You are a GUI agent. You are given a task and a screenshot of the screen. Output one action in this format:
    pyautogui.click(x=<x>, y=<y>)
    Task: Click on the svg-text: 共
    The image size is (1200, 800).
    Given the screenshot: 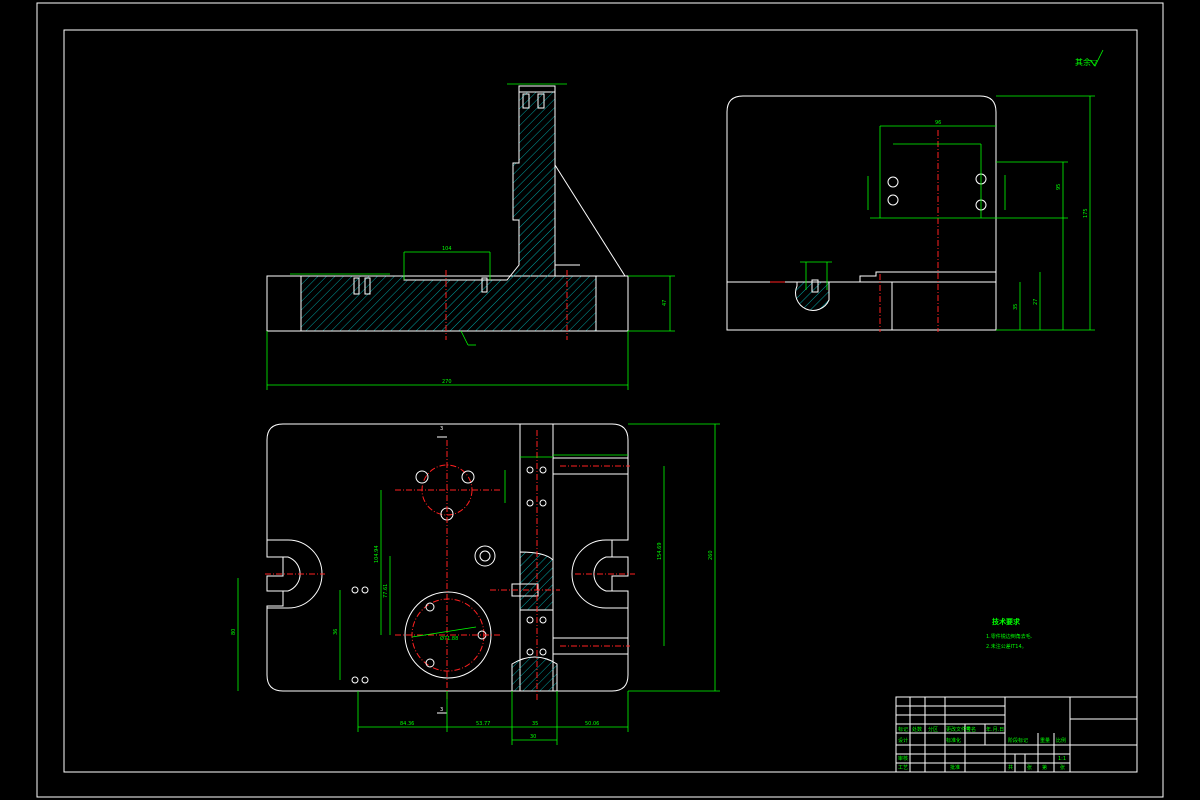 What is the action you would take?
    pyautogui.click(x=1010, y=767)
    